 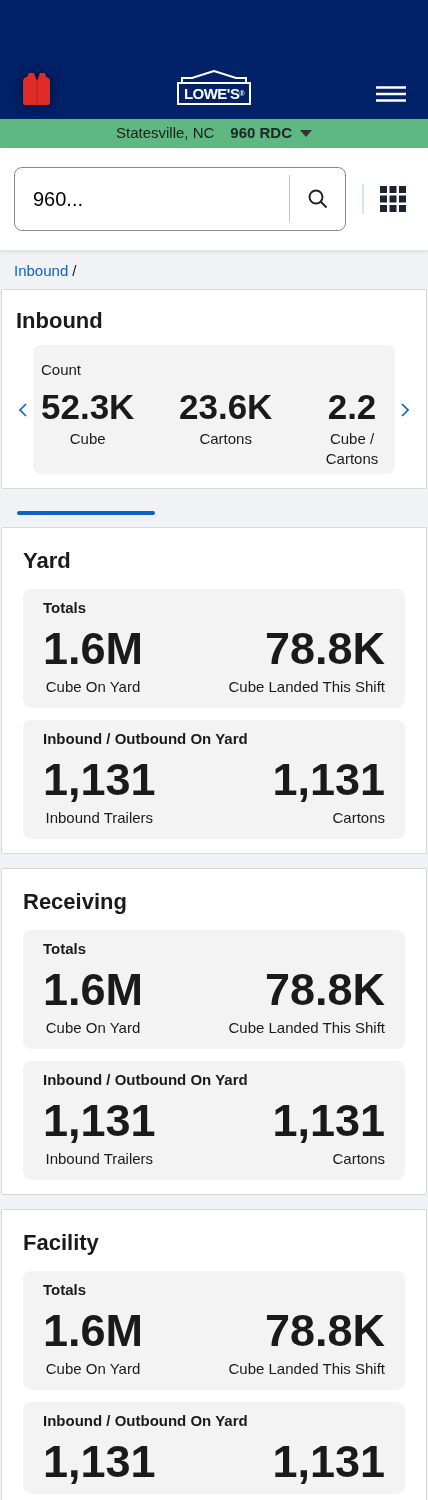 What do you see at coordinates (75, 902) in the screenshot?
I see `section-title: Receiving` at bounding box center [75, 902].